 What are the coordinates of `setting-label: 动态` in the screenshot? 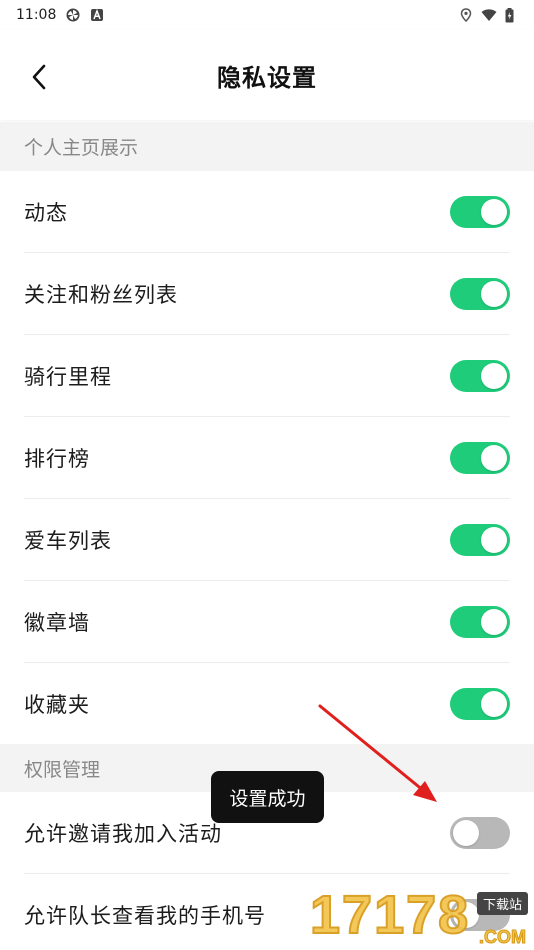 It's located at (46, 213).